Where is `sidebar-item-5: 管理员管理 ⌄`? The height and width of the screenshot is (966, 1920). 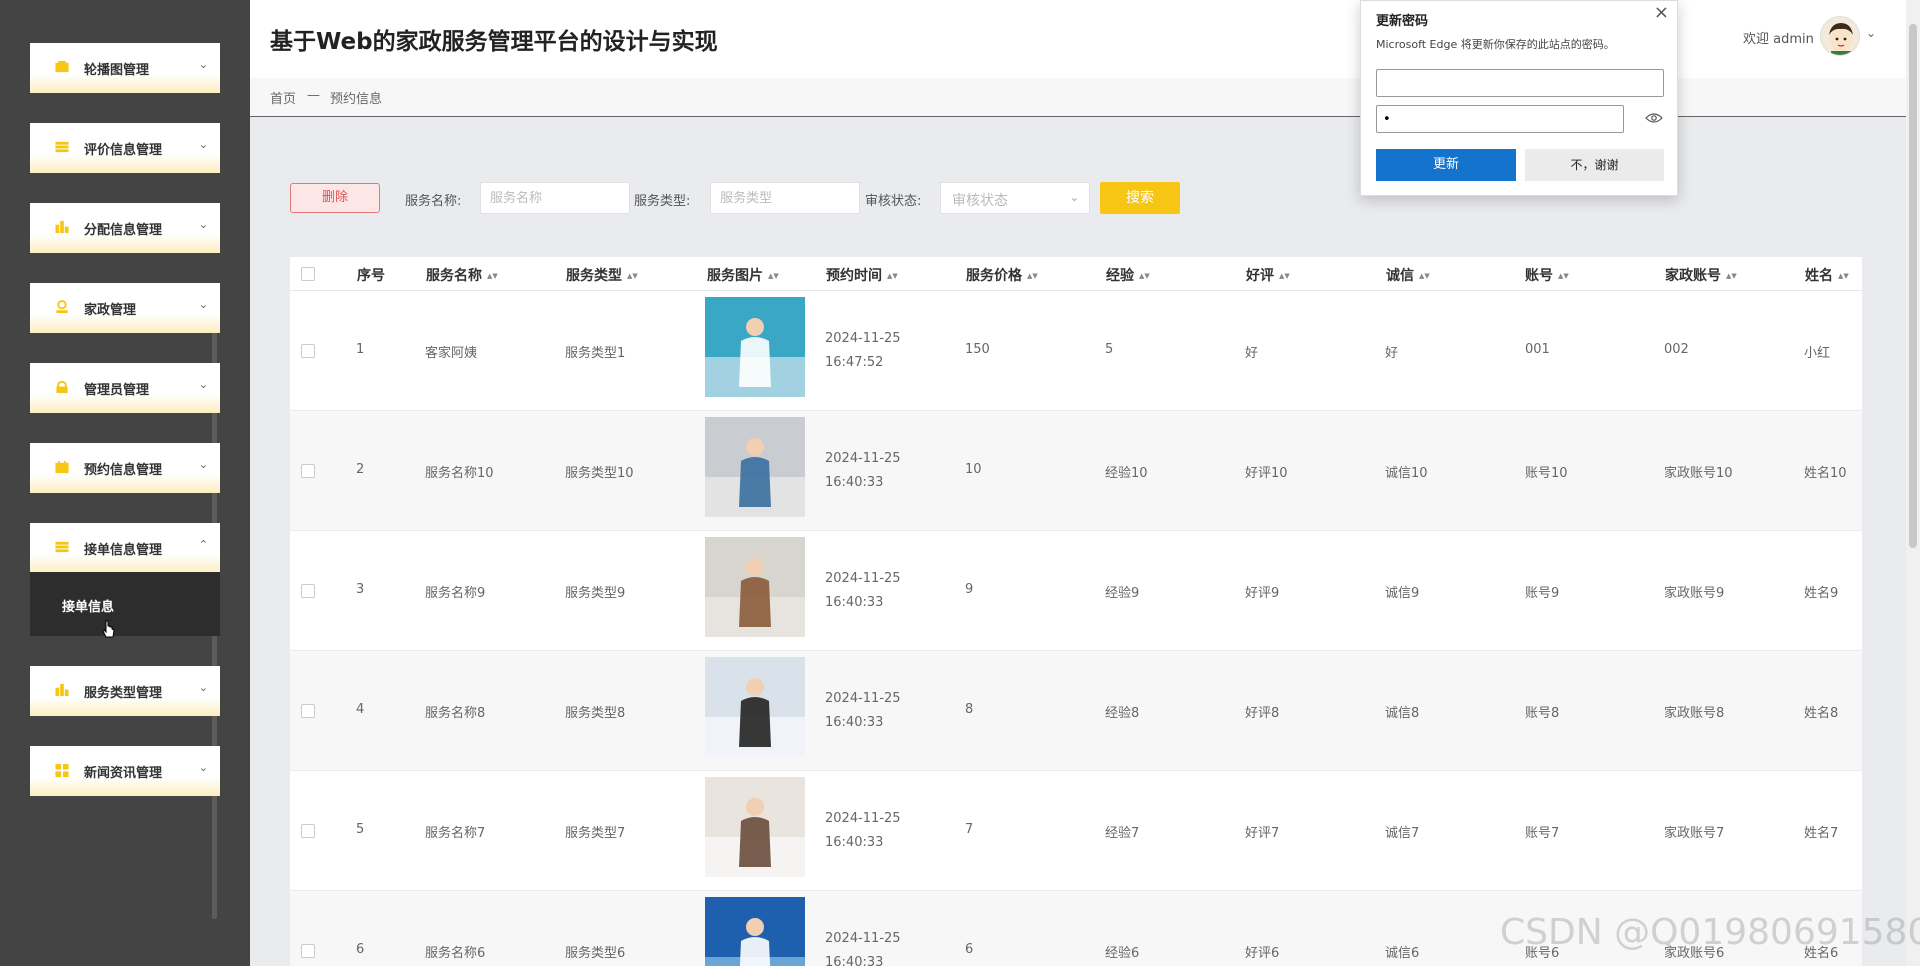 sidebar-item-5: 管理员管理 ⌄ is located at coordinates (125, 388).